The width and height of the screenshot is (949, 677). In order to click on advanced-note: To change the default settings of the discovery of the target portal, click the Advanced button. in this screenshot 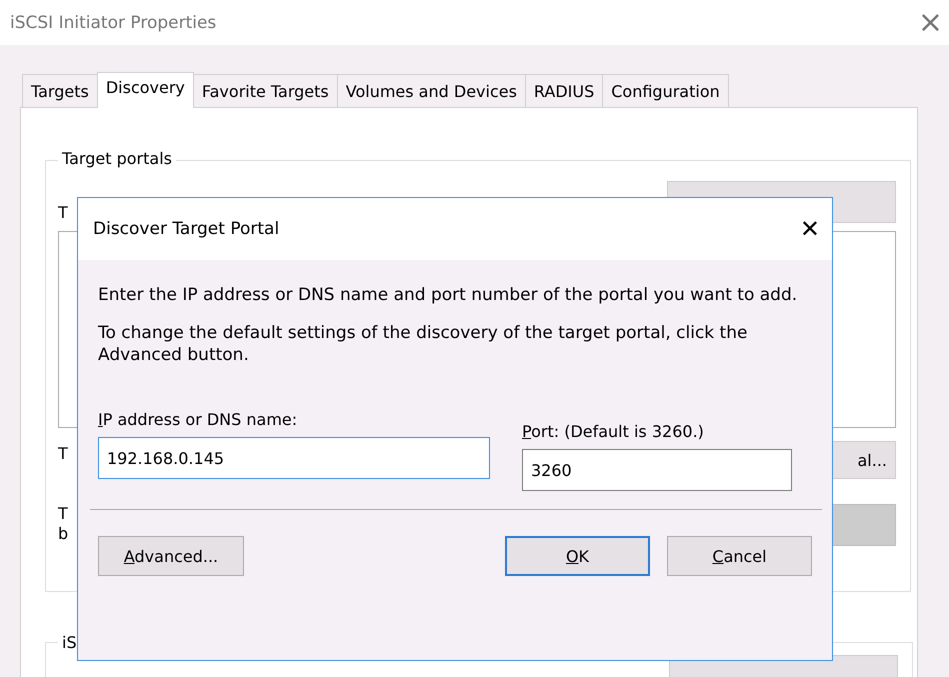, I will do `click(423, 344)`.